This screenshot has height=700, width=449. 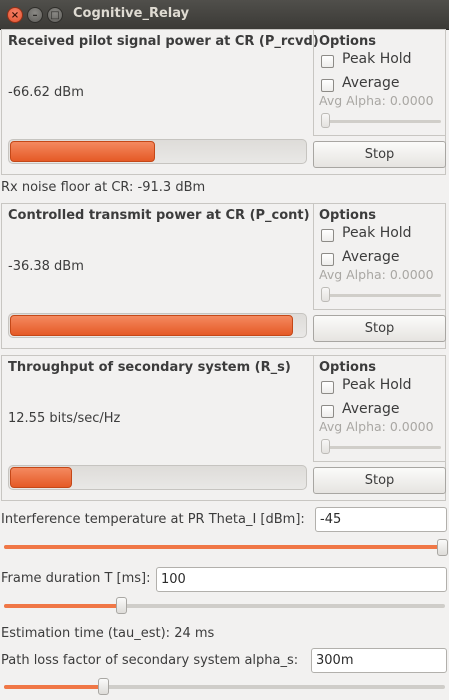 I want to click on close-icon: ×, so click(x=15, y=15).